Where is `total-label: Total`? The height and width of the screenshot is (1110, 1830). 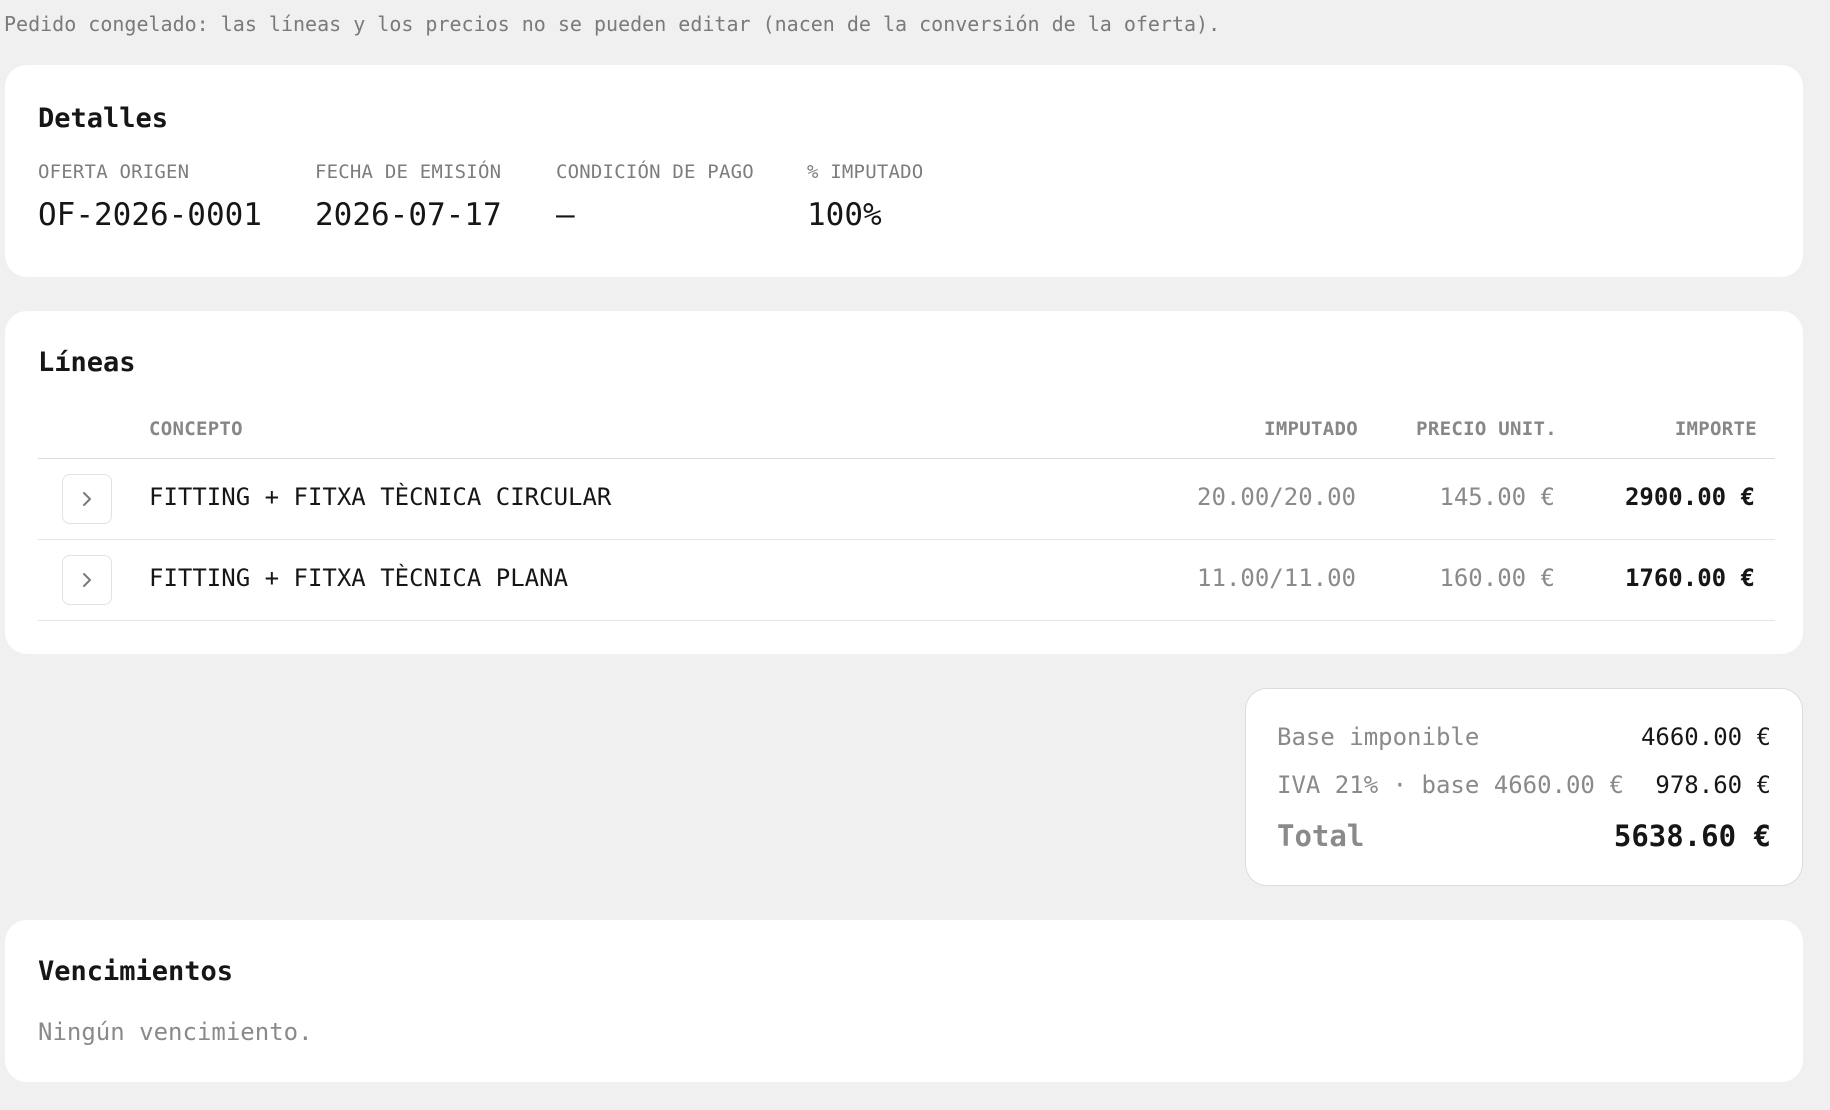 total-label: Total is located at coordinates (1321, 836).